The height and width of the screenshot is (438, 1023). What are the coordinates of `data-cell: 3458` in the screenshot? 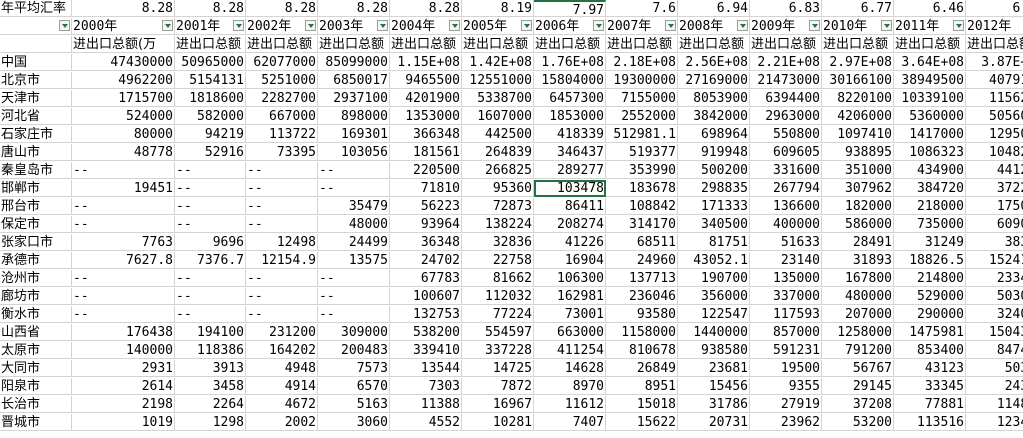 It's located at (210, 386).